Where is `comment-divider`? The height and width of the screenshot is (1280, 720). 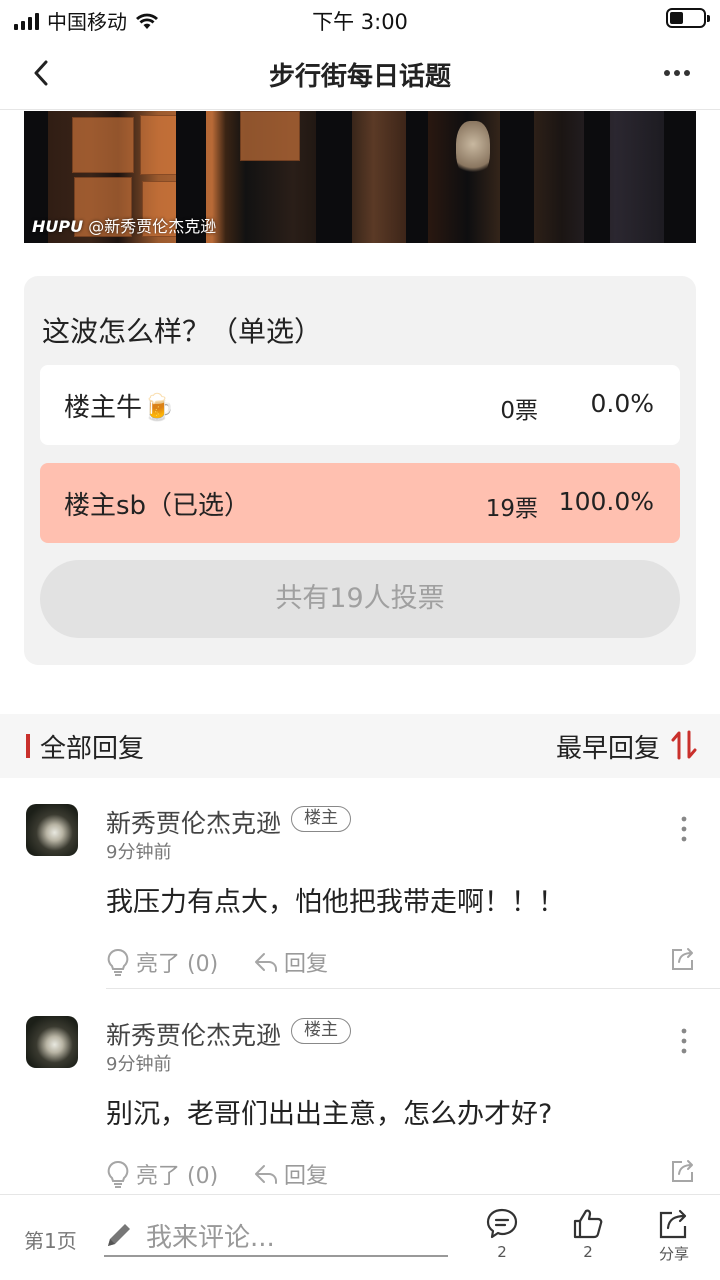
comment-divider is located at coordinates (413, 988).